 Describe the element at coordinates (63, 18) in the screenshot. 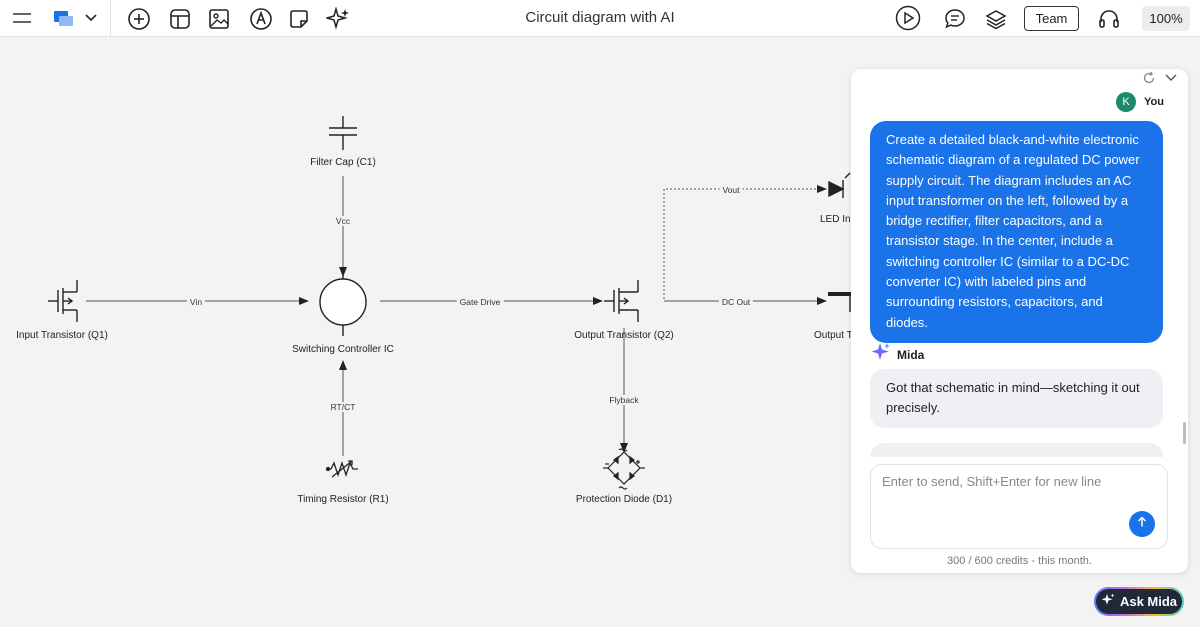

I see `layers-logo-icon` at that location.